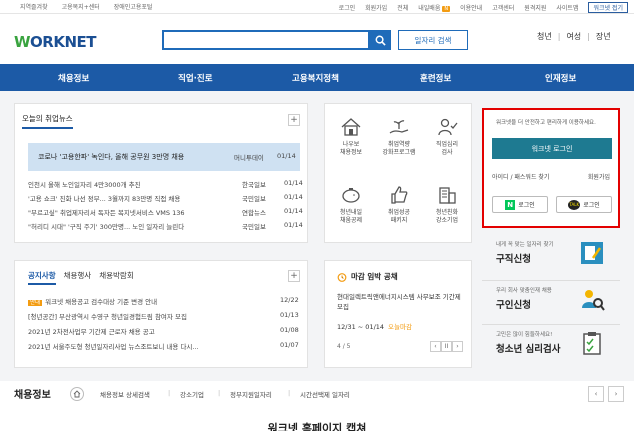  What do you see at coordinates (351, 127) in the screenshot?
I see `house-icon` at bounding box center [351, 127].